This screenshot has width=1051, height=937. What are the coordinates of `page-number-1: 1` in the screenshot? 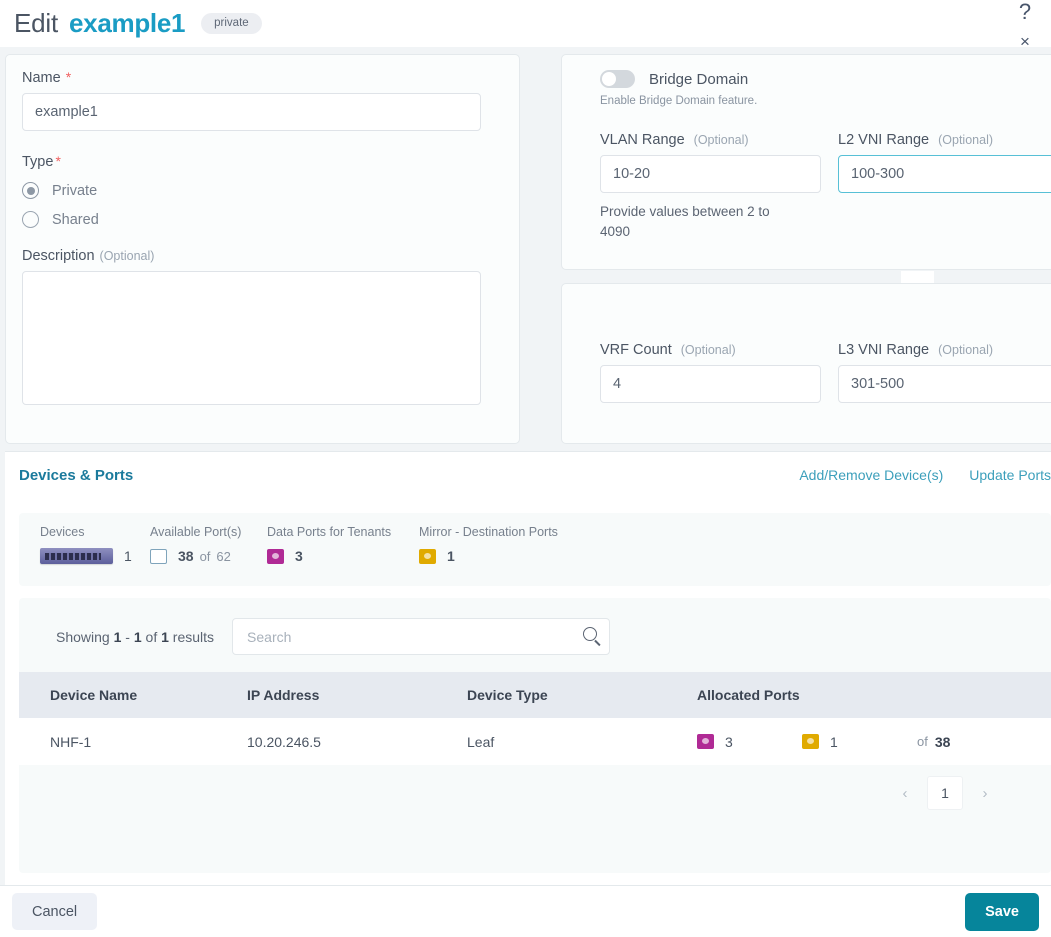 It's located at (945, 793).